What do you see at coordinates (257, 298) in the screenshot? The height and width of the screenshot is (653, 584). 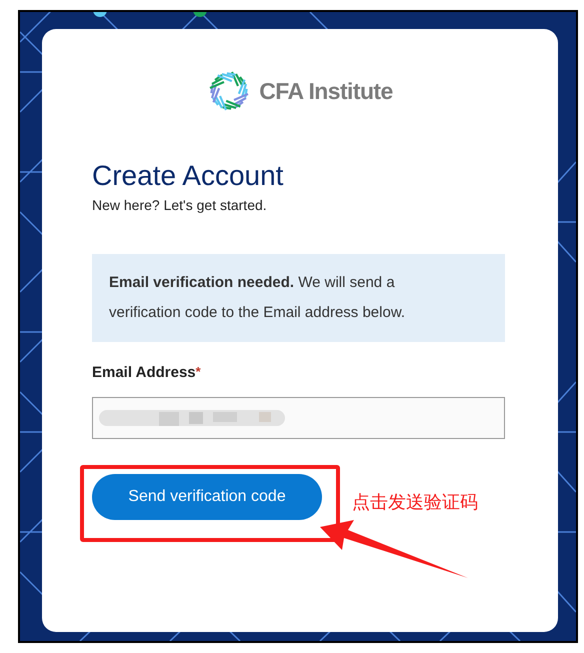 I see `notice-text: Email verification needed. We will send a verification code to the Email address below.` at bounding box center [257, 298].